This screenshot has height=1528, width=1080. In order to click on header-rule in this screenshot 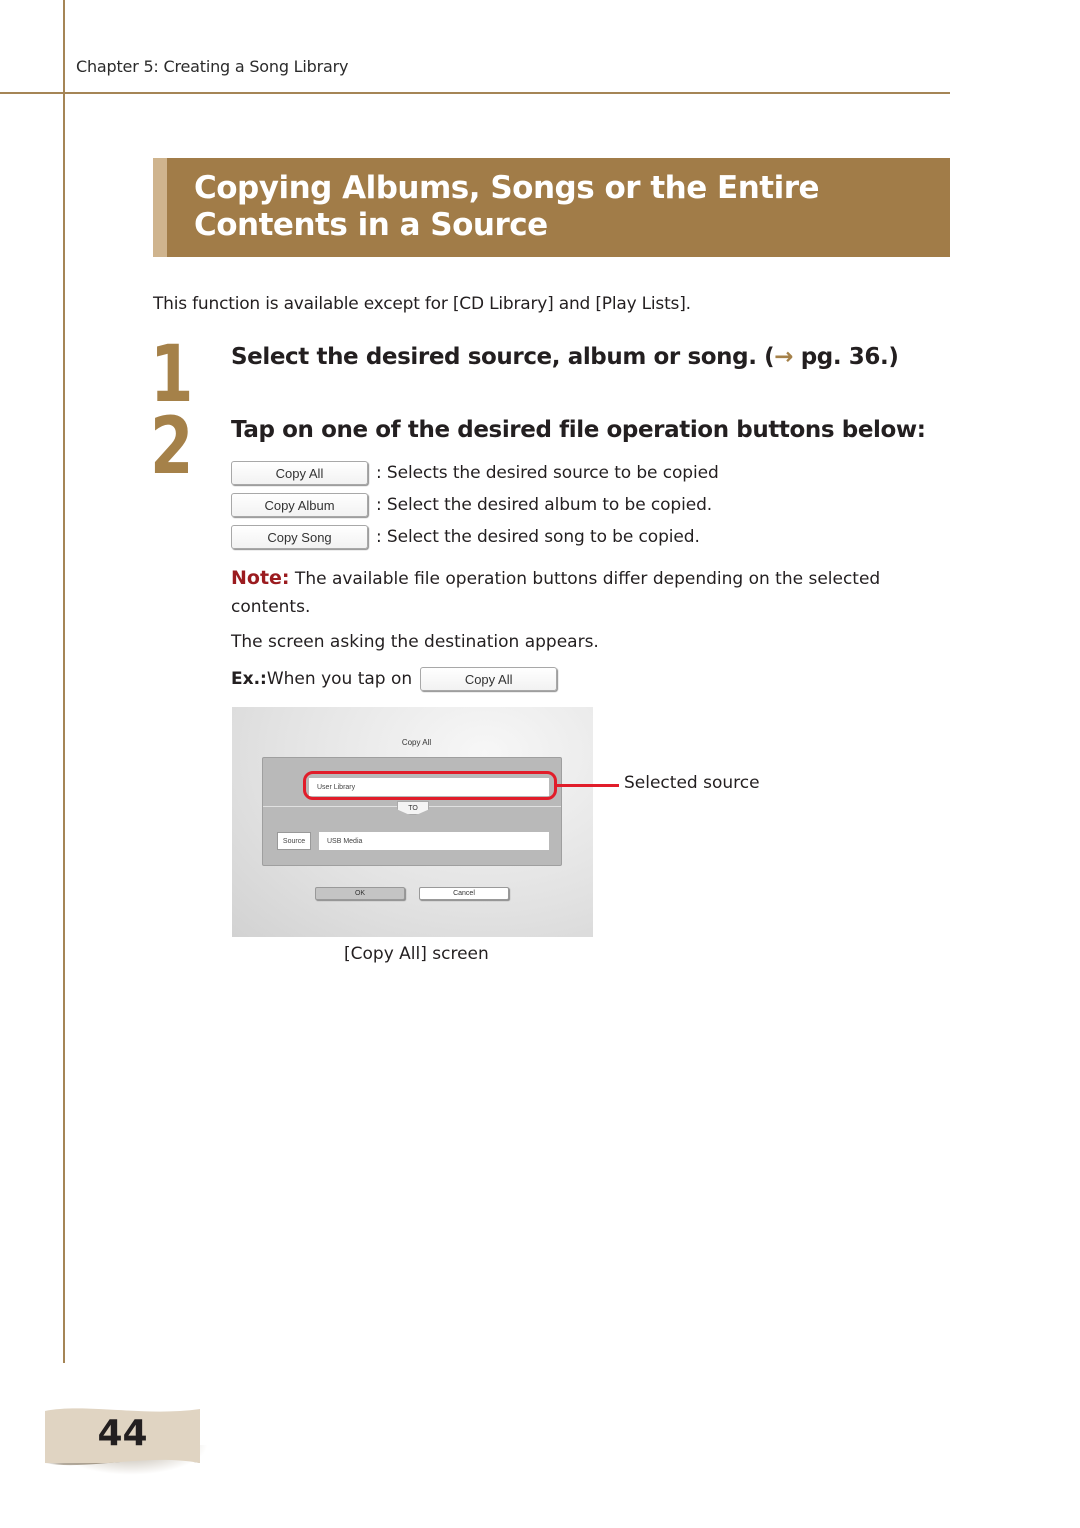, I will do `click(475, 93)`.